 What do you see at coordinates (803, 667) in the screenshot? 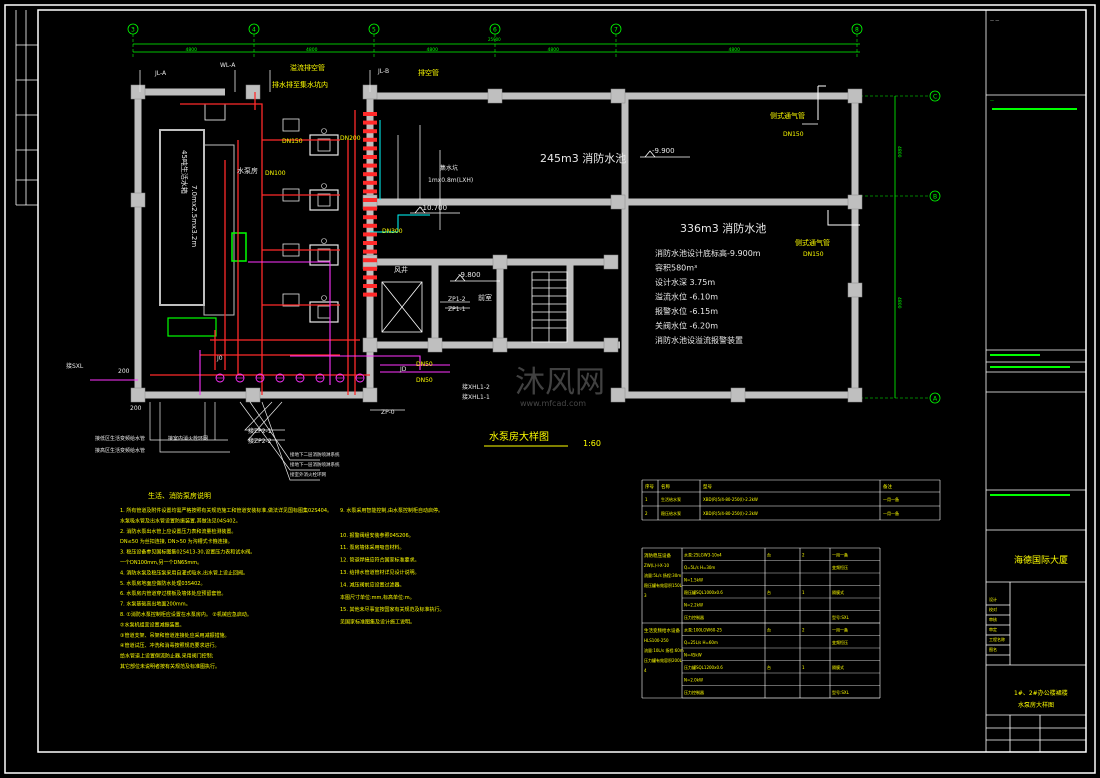
I see `table-cell: 1` at bounding box center [803, 667].